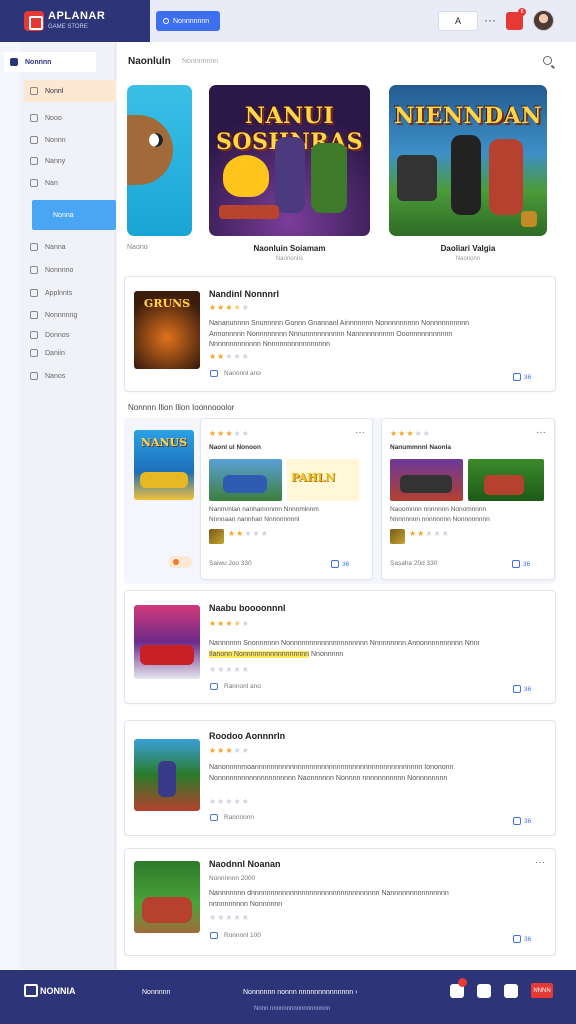 The width and height of the screenshot is (576, 1024). What do you see at coordinates (542, 990) in the screenshot?
I see `footer-cta-button: NNNN` at bounding box center [542, 990].